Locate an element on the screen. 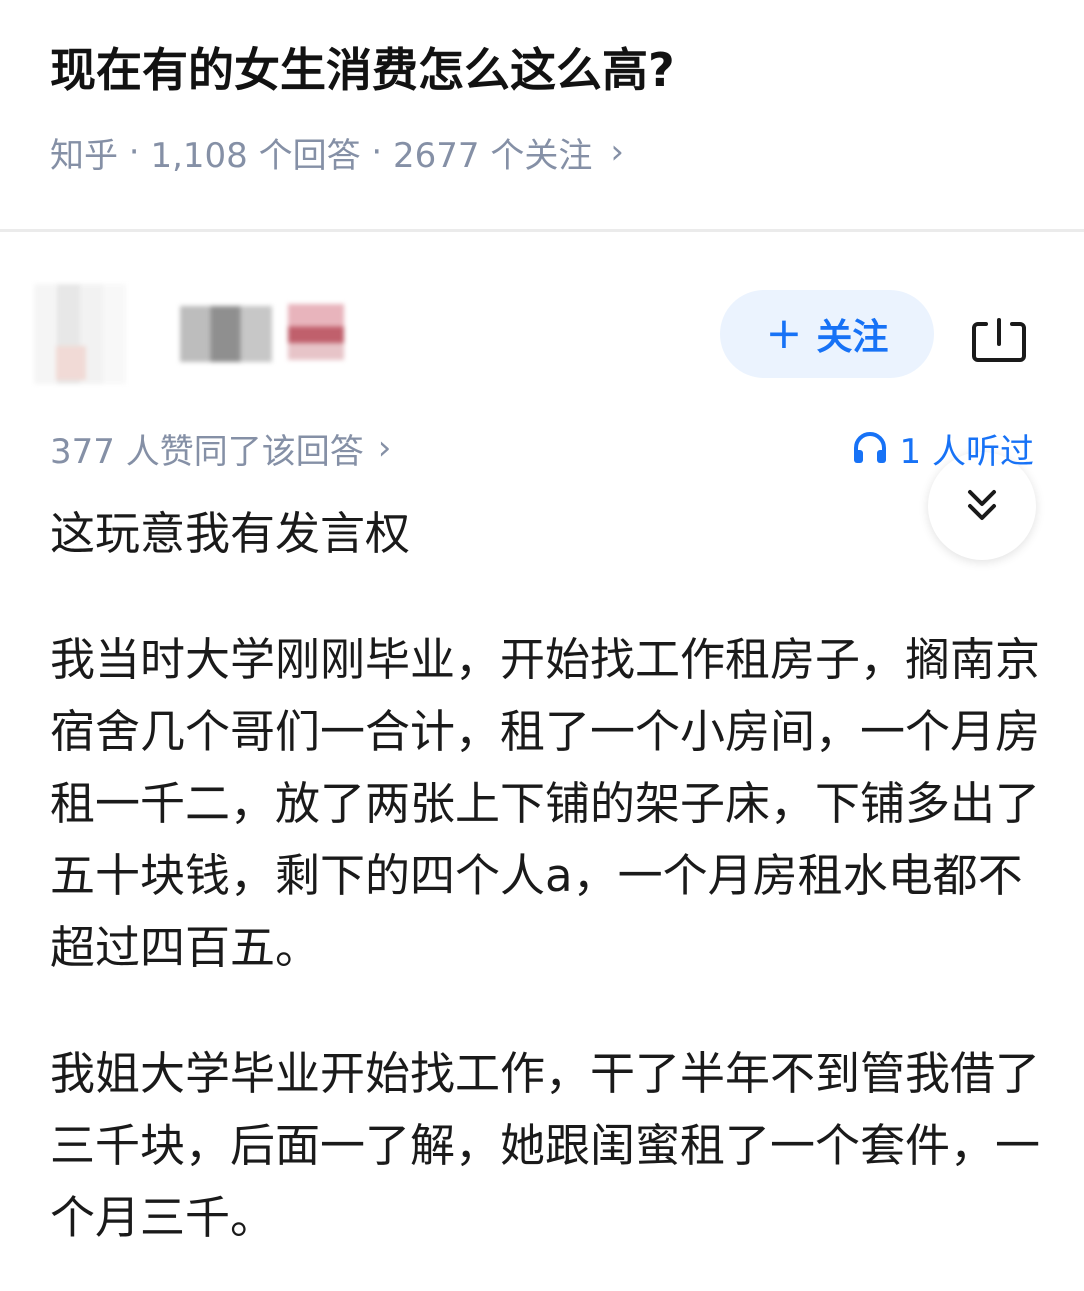 The height and width of the screenshot is (1291, 1084). headphones-icon is located at coordinates (869, 447).